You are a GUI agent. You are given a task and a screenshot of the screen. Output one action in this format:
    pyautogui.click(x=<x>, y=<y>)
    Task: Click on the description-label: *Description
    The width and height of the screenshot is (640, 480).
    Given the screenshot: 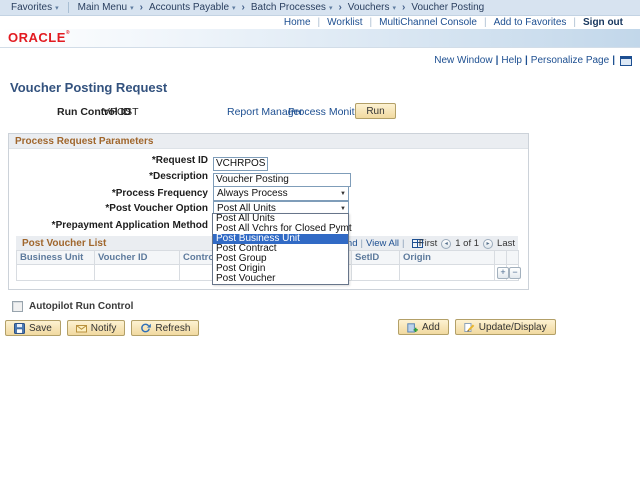 What is the action you would take?
    pyautogui.click(x=178, y=176)
    